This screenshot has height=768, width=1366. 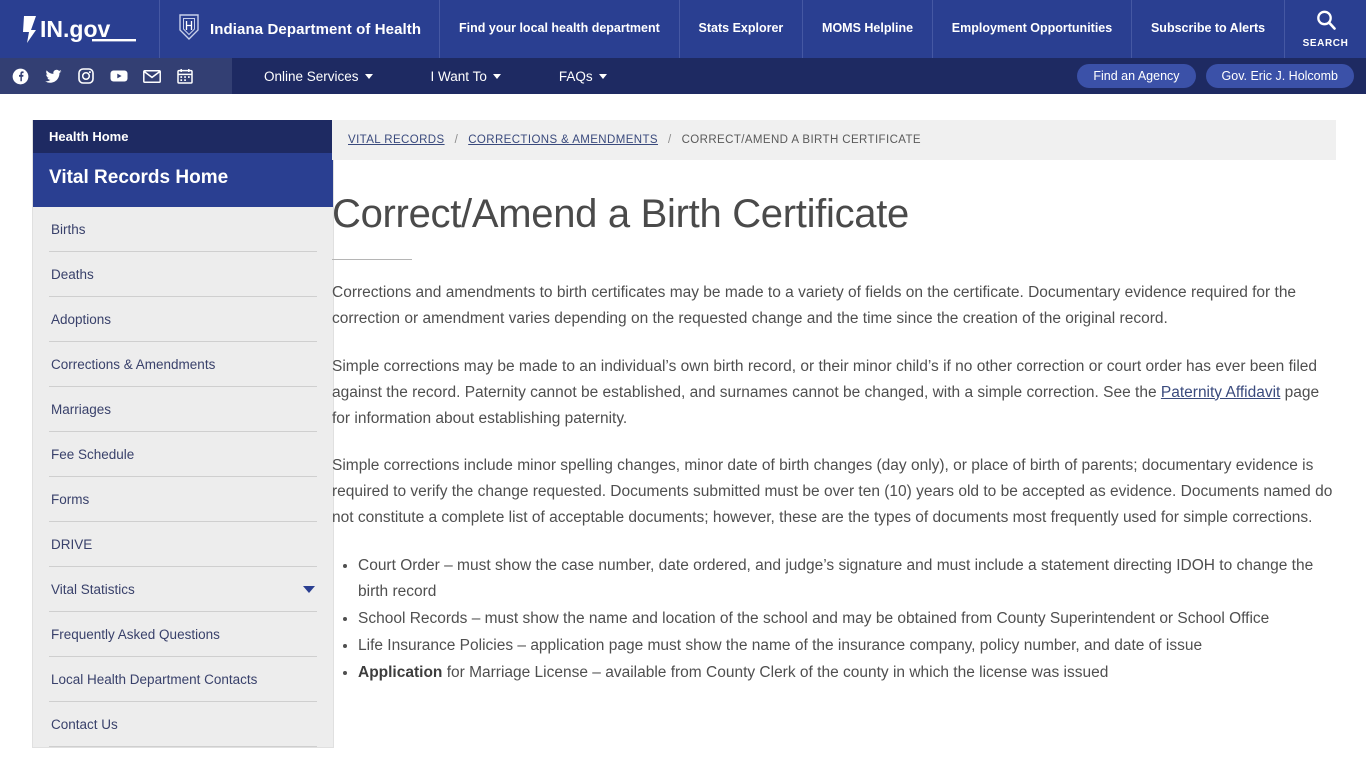 I want to click on sidebar-item-fee-schedule: Fee Schedule, so click(x=183, y=454).